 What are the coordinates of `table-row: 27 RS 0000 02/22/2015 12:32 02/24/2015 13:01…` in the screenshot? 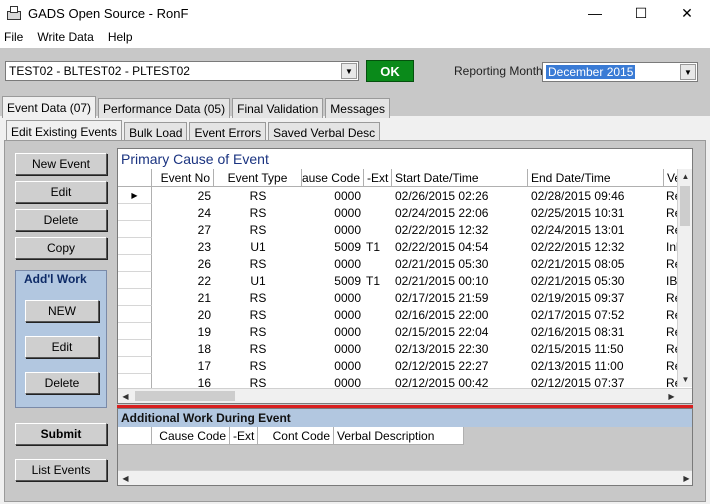 It's located at (405, 229).